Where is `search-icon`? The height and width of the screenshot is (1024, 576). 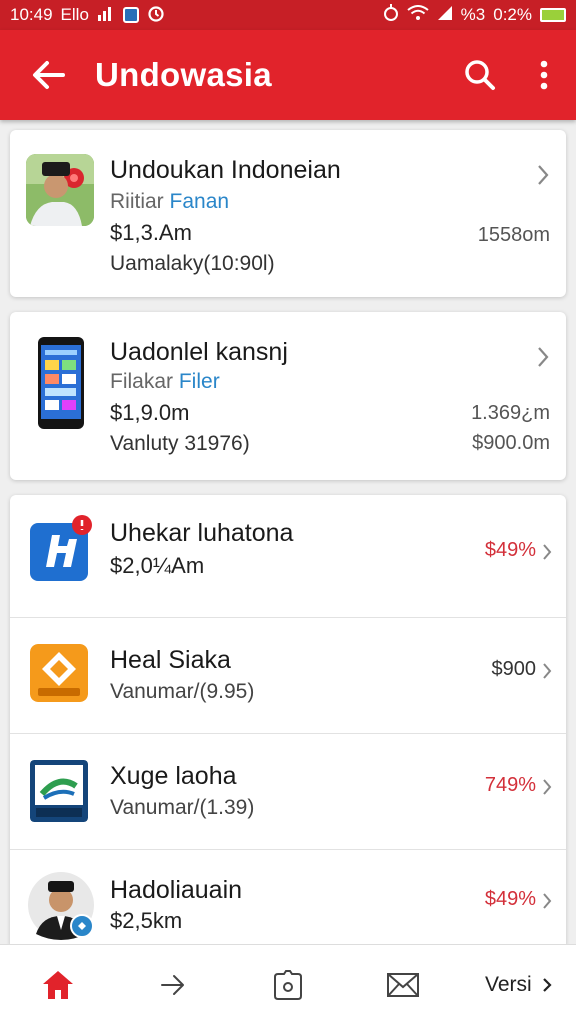
search-icon is located at coordinates (480, 75).